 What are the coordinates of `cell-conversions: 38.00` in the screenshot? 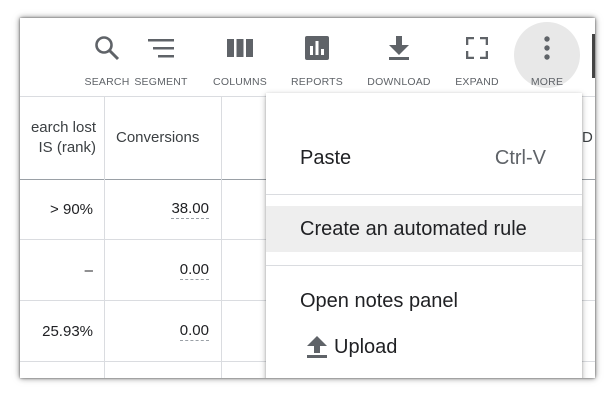 It's located at (157, 209).